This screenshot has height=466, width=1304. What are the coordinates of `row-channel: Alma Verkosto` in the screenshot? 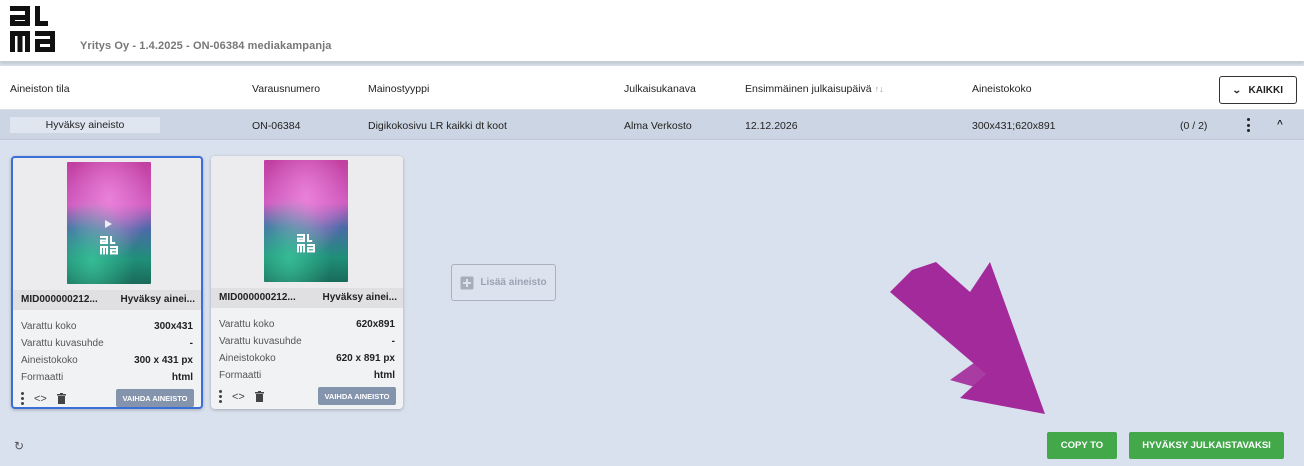 It's located at (658, 126).